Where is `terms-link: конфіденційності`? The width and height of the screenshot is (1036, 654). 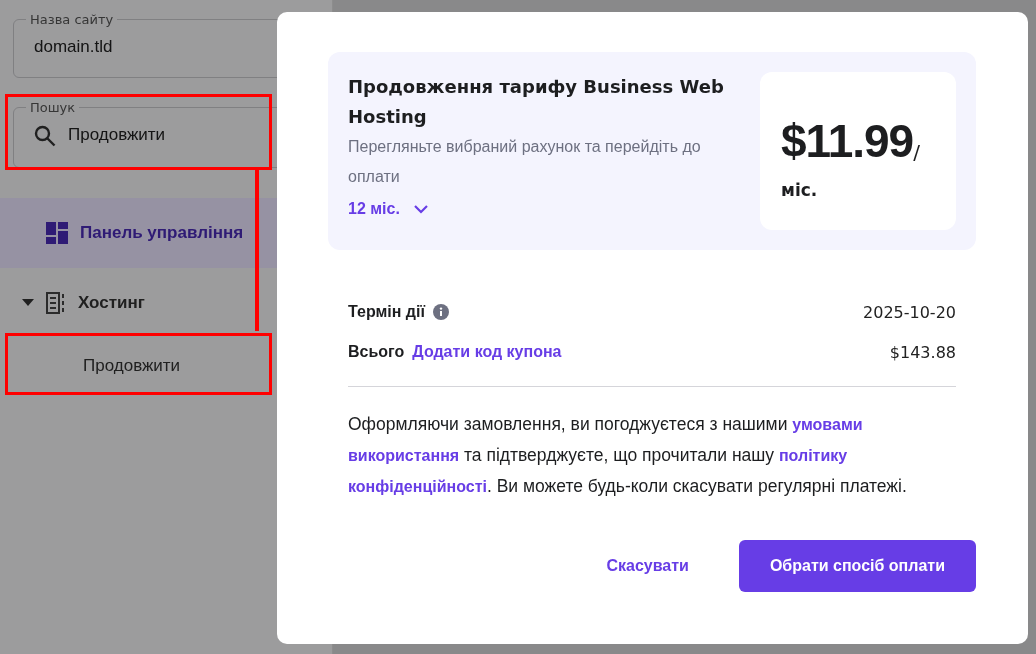
terms-link: конфіденційності is located at coordinates (417, 486).